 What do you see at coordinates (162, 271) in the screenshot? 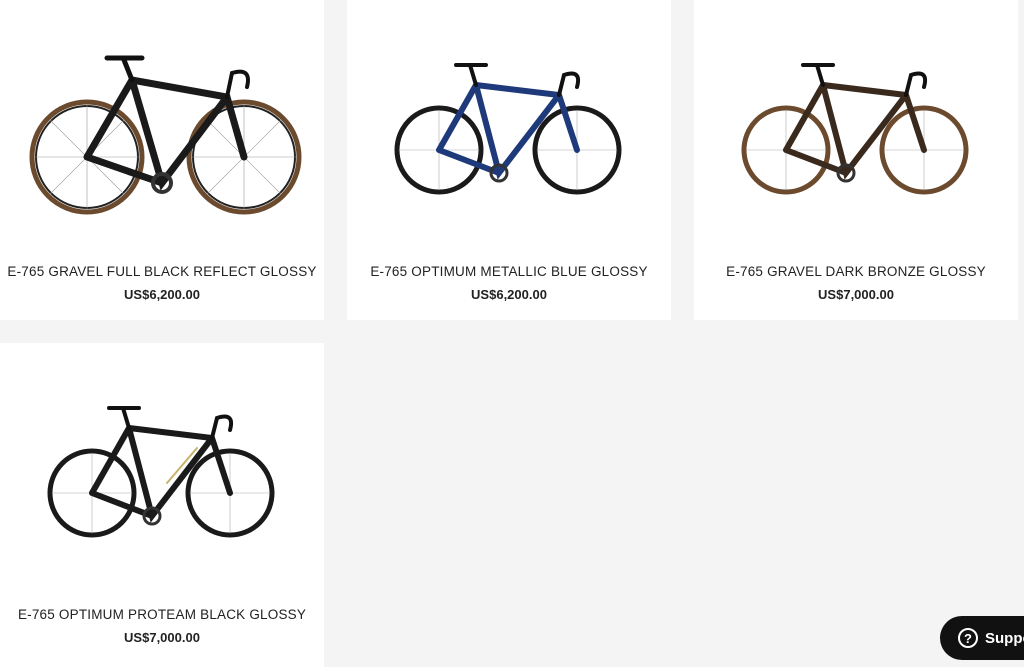
I see `product-title: E-765 GRAVEL FULL BLACK REFLECT GLOSSY` at bounding box center [162, 271].